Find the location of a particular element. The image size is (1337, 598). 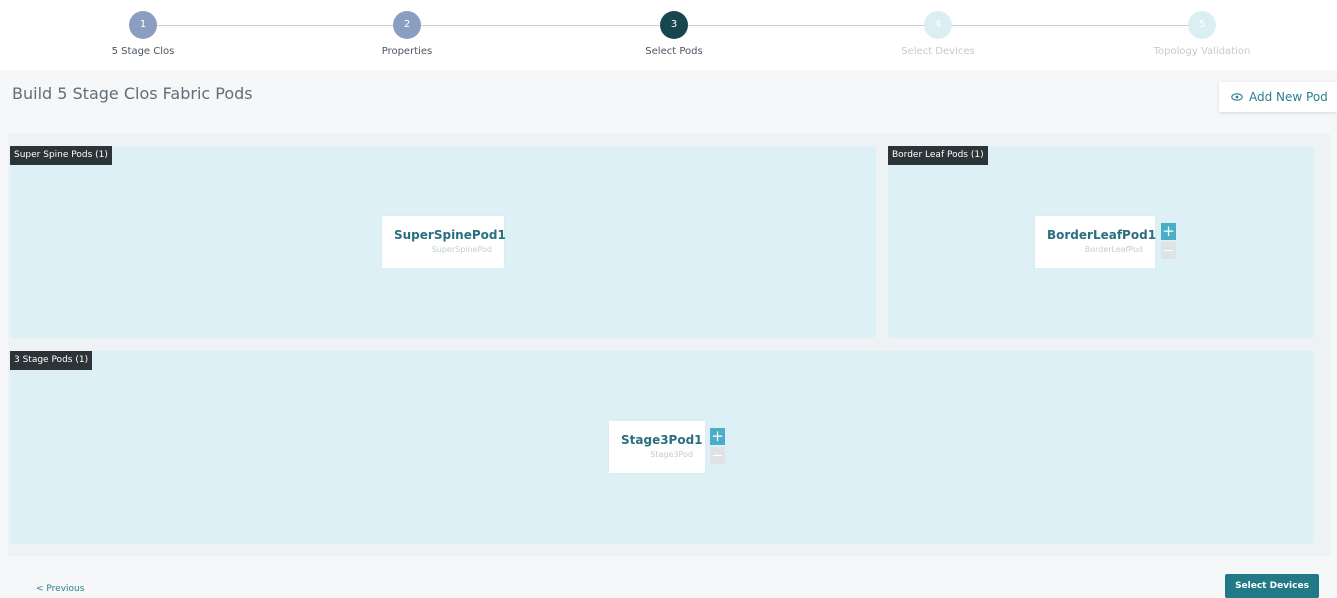

step-label: Select Devices is located at coordinates (938, 51).